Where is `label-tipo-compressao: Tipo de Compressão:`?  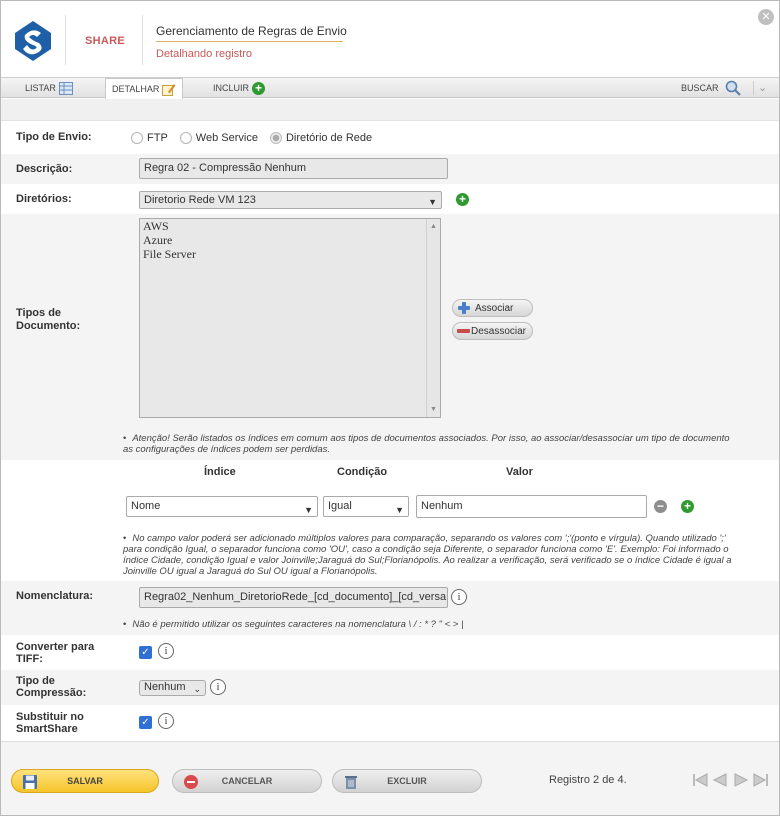
label-tipo-compressao: Tipo de Compressão: is located at coordinates (51, 687).